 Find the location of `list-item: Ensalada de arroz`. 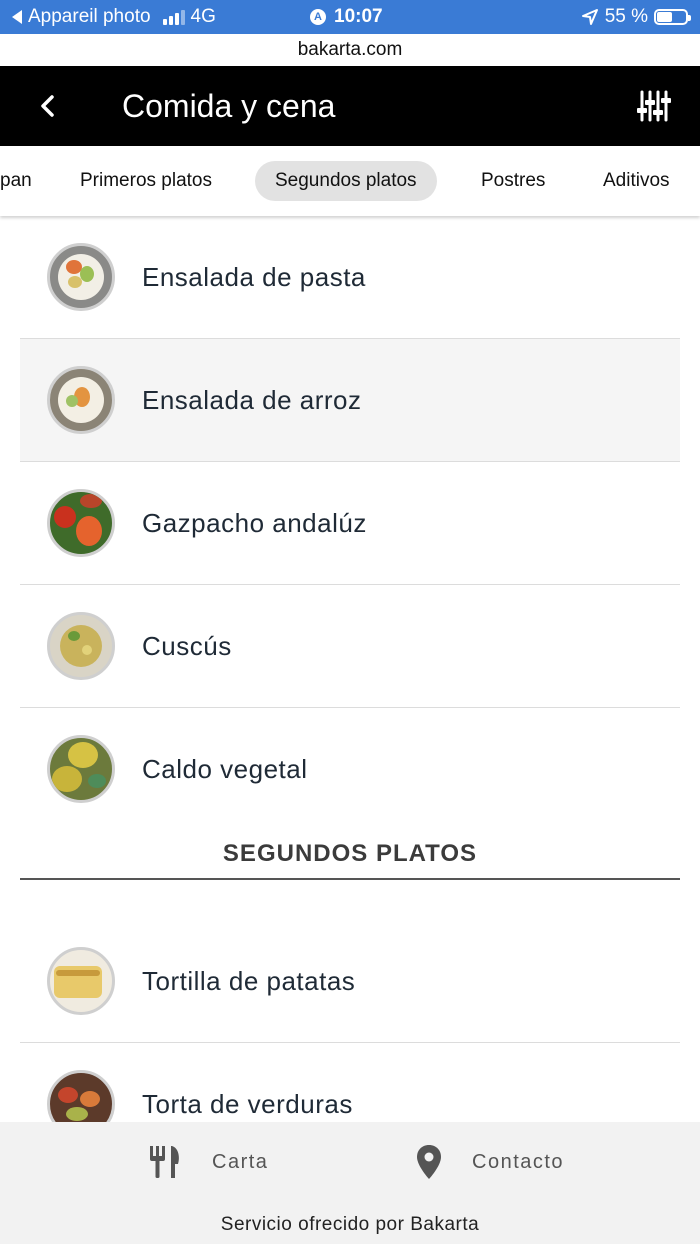

list-item: Ensalada de arroz is located at coordinates (350, 400).